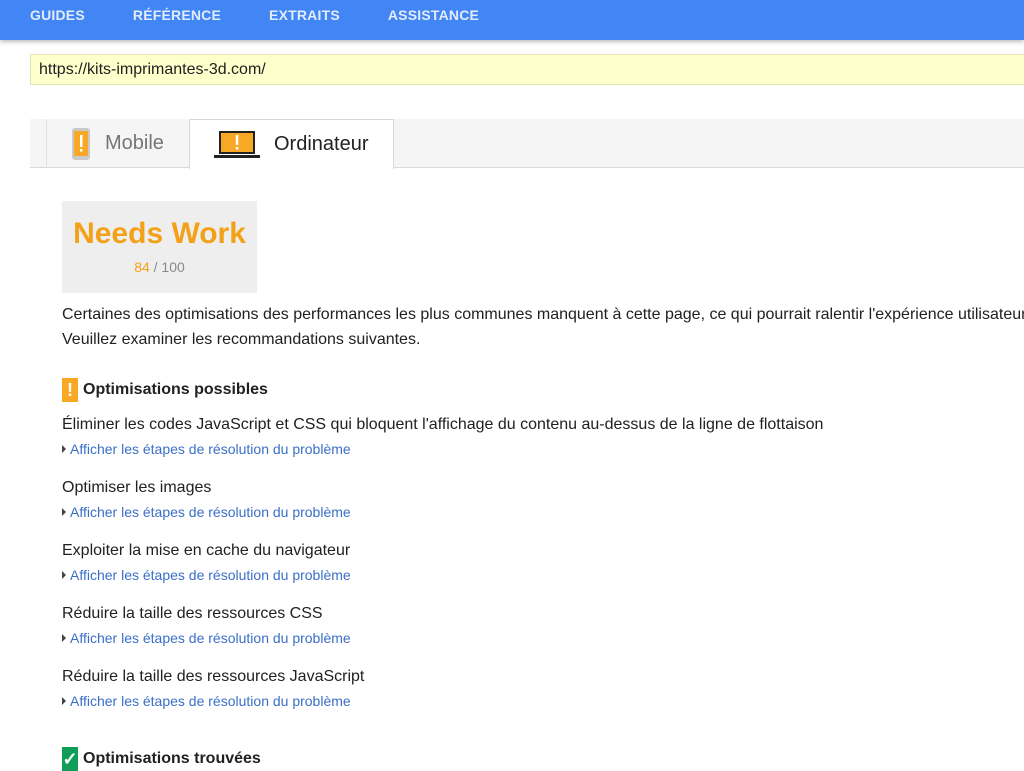 The image size is (1024, 771). What do you see at coordinates (175, 389) in the screenshot?
I see `section-title: Optimisations possibles` at bounding box center [175, 389].